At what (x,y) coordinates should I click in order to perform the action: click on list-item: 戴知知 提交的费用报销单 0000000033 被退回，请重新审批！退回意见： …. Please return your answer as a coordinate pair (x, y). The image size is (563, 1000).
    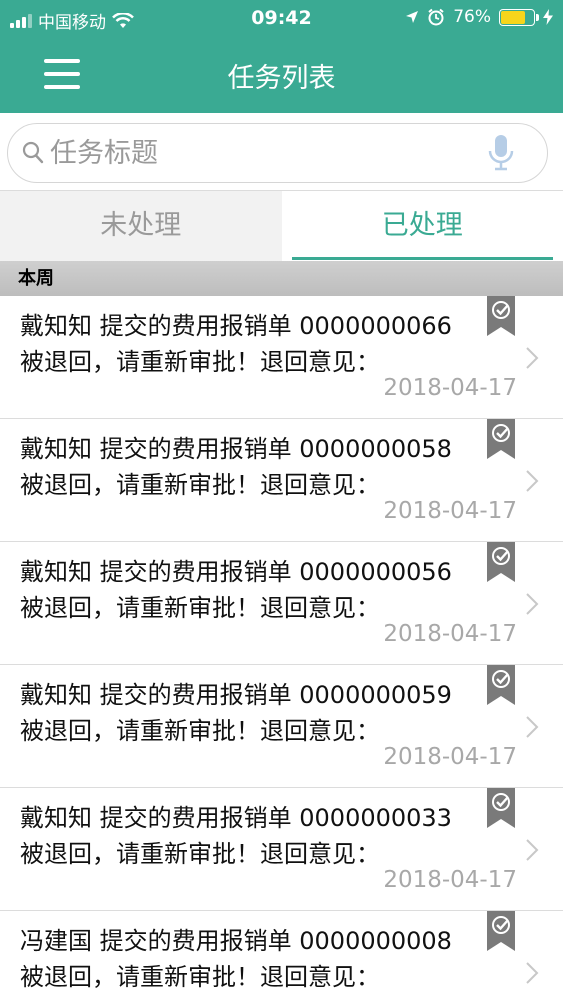
    Looking at the image, I should click on (281, 849).